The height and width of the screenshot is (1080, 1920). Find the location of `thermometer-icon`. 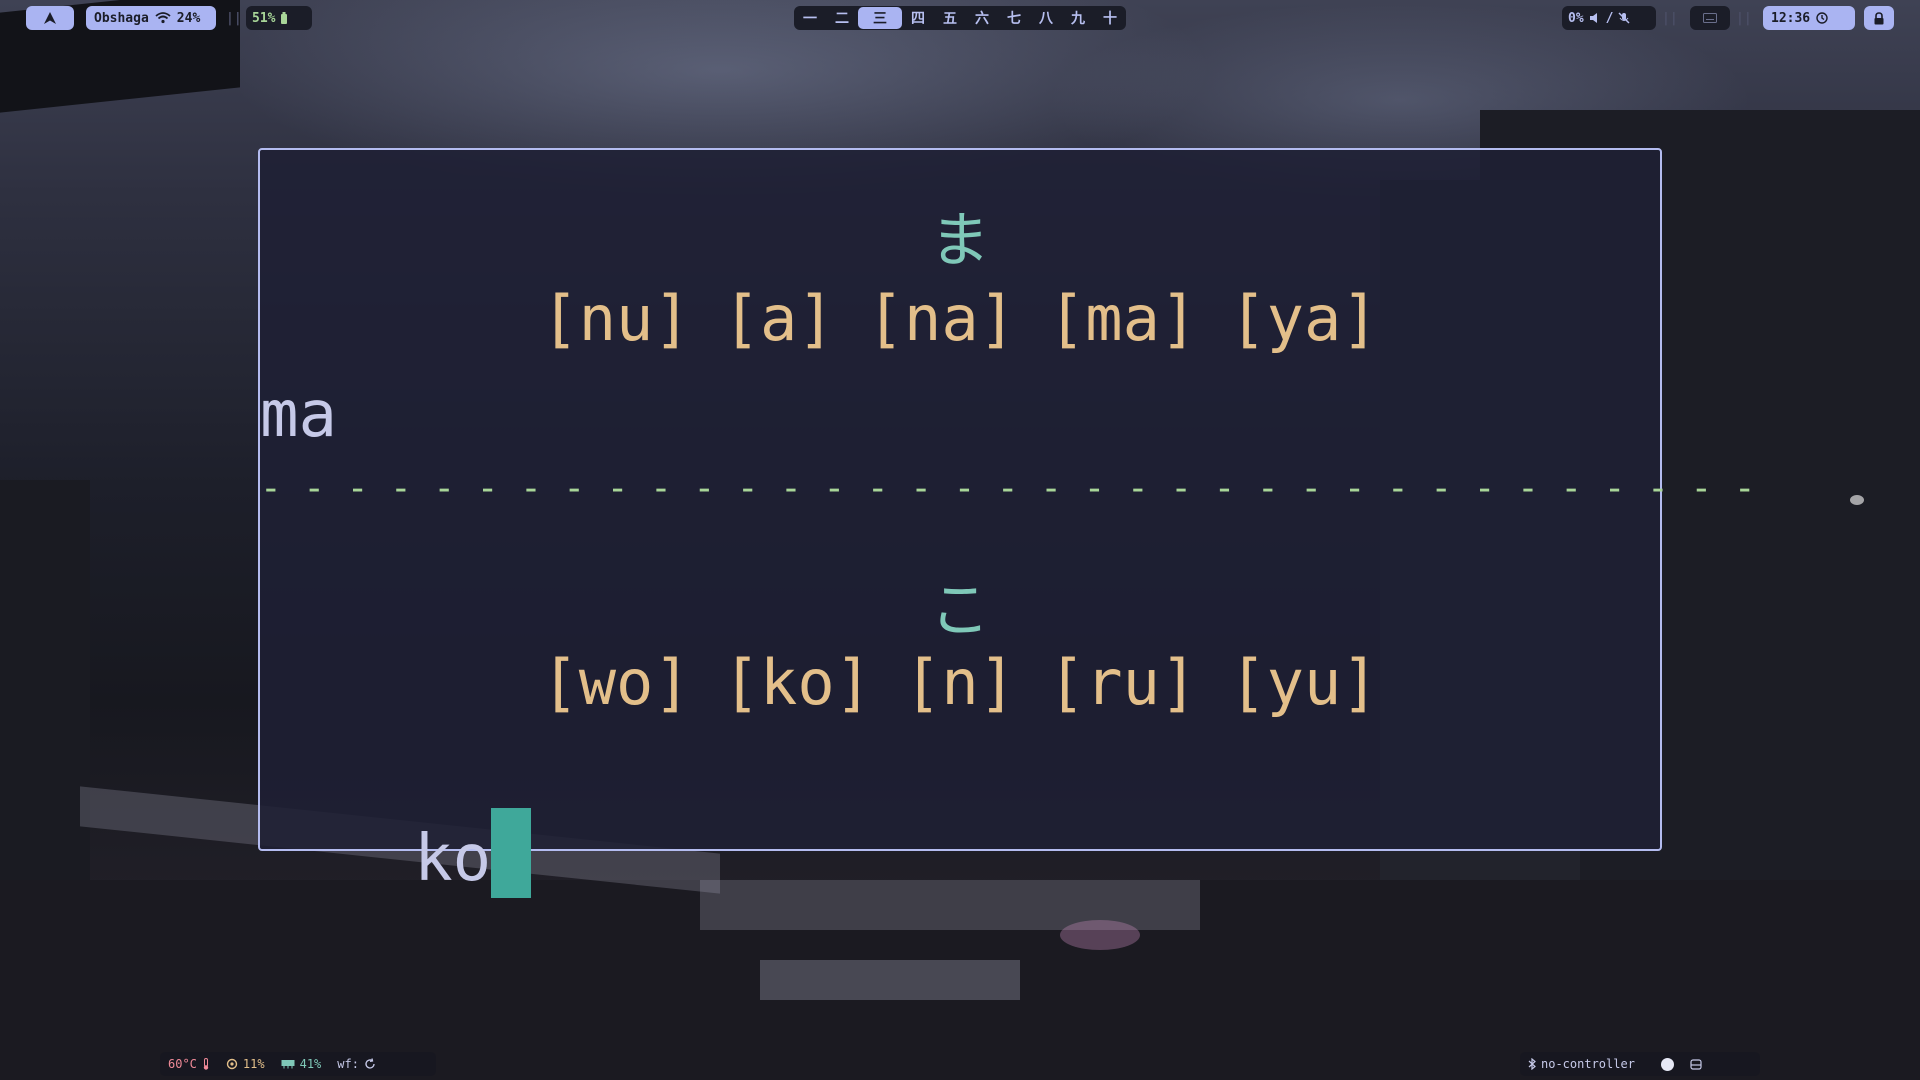

thermometer-icon is located at coordinates (206, 1064).